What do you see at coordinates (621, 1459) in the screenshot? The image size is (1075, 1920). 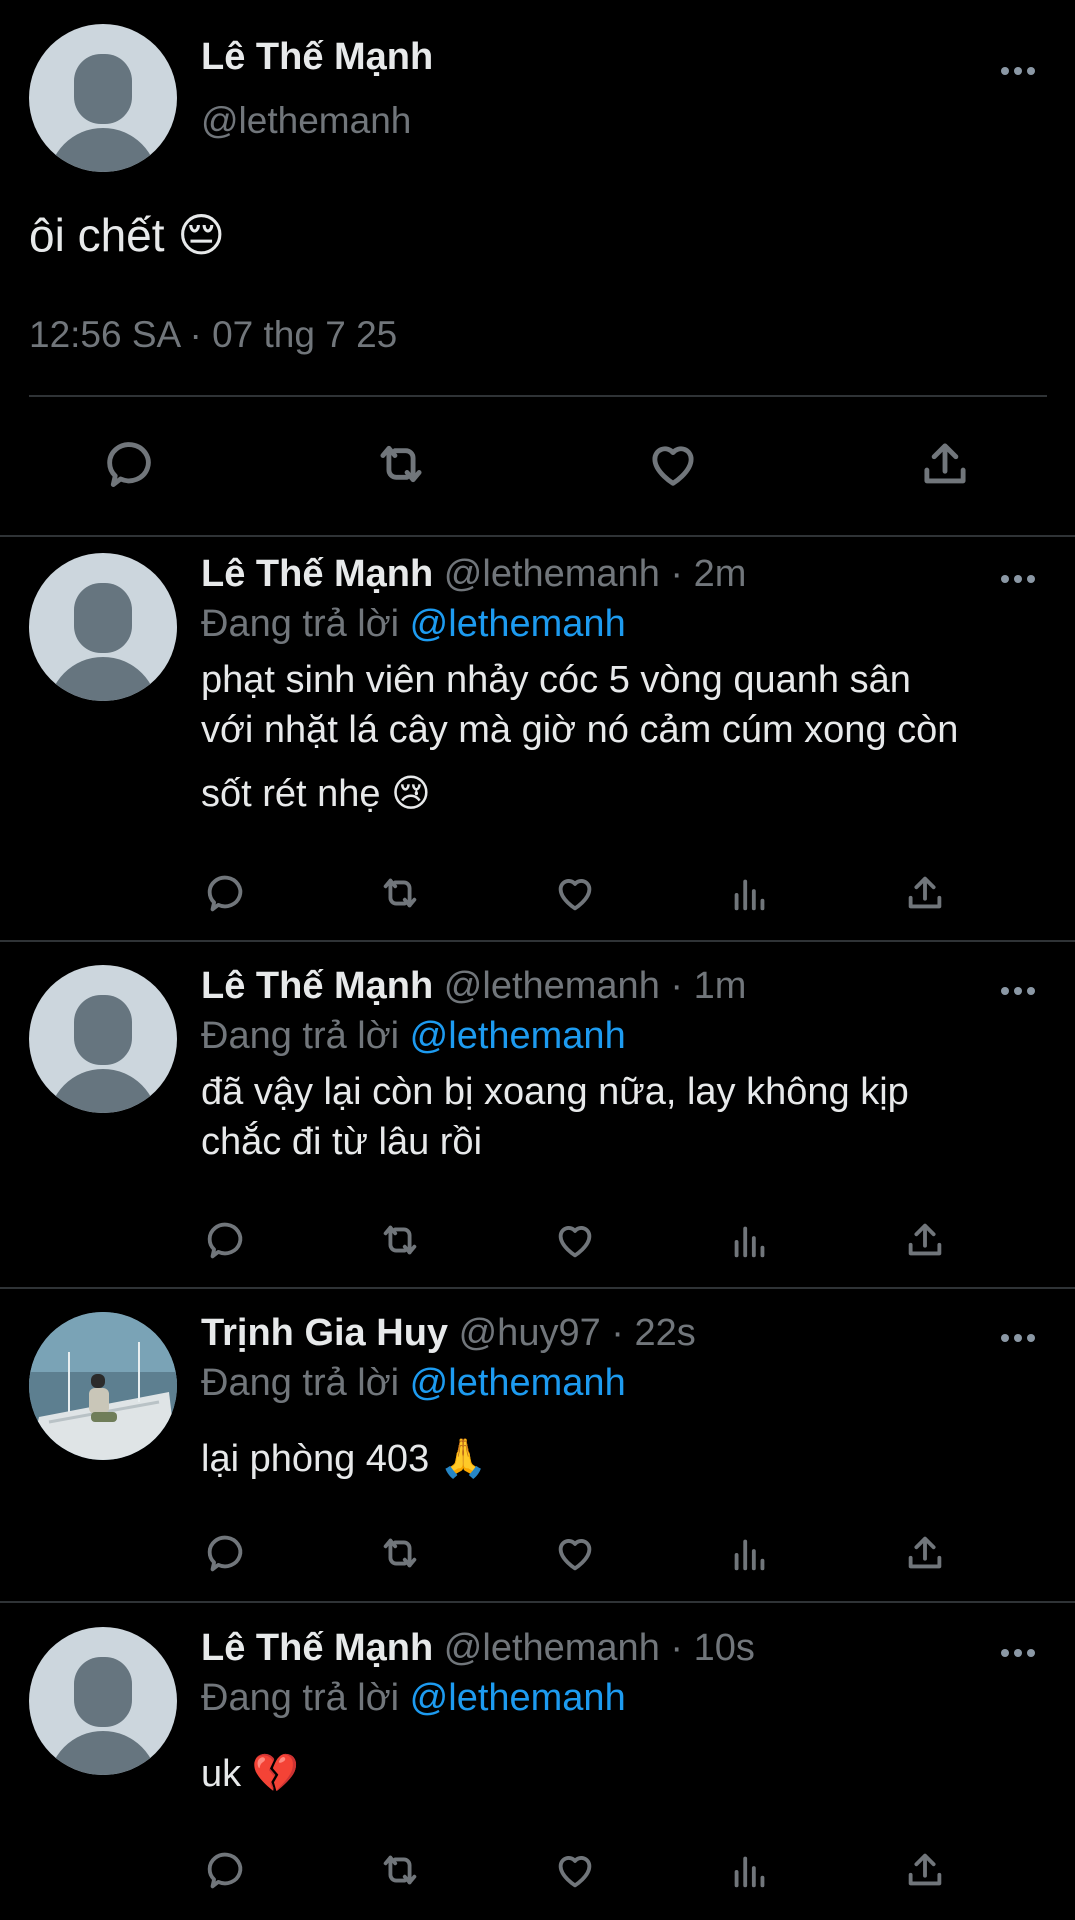 I see `reply-text: lại phòng 403 🙏` at bounding box center [621, 1459].